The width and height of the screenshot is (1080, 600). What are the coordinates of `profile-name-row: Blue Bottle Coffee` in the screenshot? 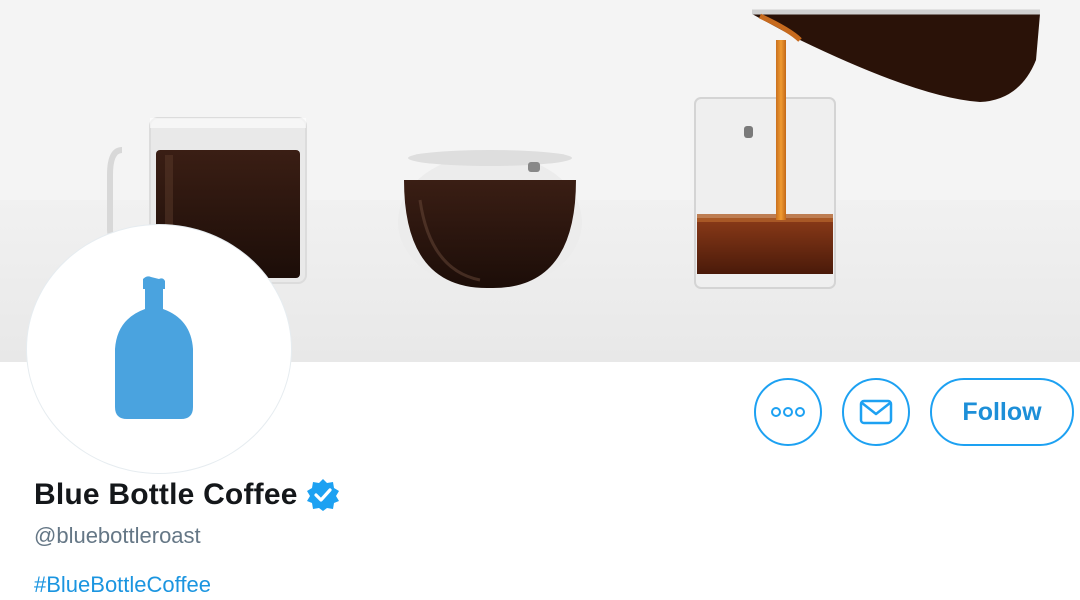 It's located at (187, 495).